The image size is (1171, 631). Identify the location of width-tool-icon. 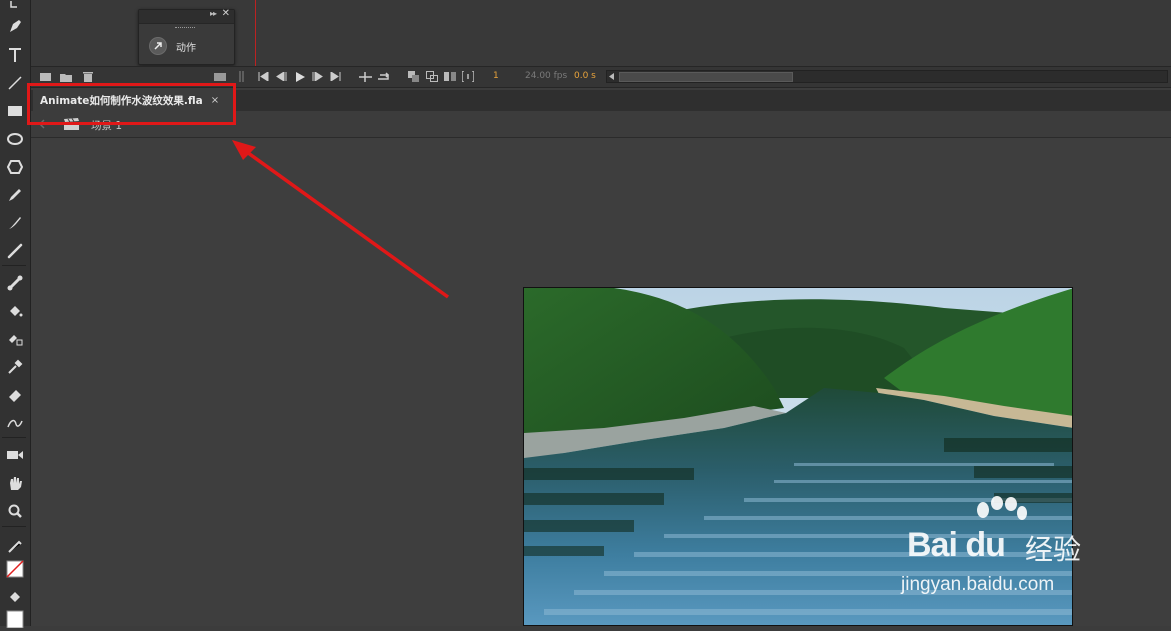
(15, 423).